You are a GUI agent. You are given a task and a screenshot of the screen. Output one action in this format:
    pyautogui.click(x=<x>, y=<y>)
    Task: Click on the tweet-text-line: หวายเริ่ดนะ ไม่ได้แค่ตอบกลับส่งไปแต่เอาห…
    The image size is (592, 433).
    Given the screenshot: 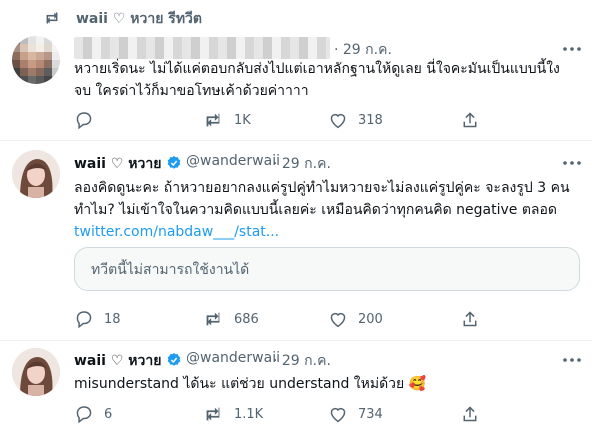 What is the action you would take?
    pyautogui.click(x=317, y=69)
    